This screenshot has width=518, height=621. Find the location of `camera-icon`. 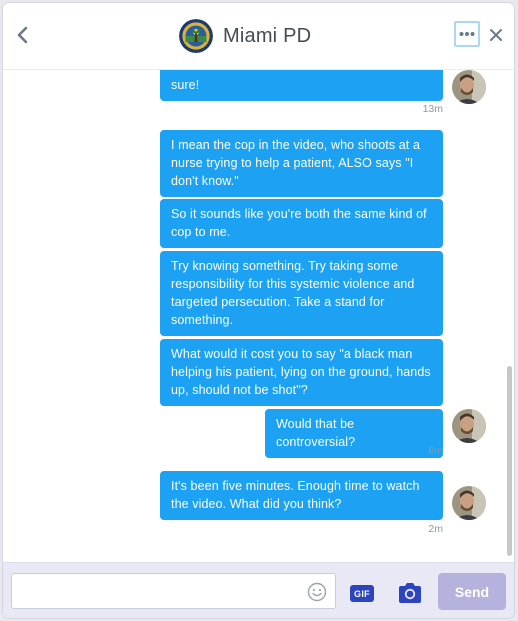

camera-icon is located at coordinates (410, 593).